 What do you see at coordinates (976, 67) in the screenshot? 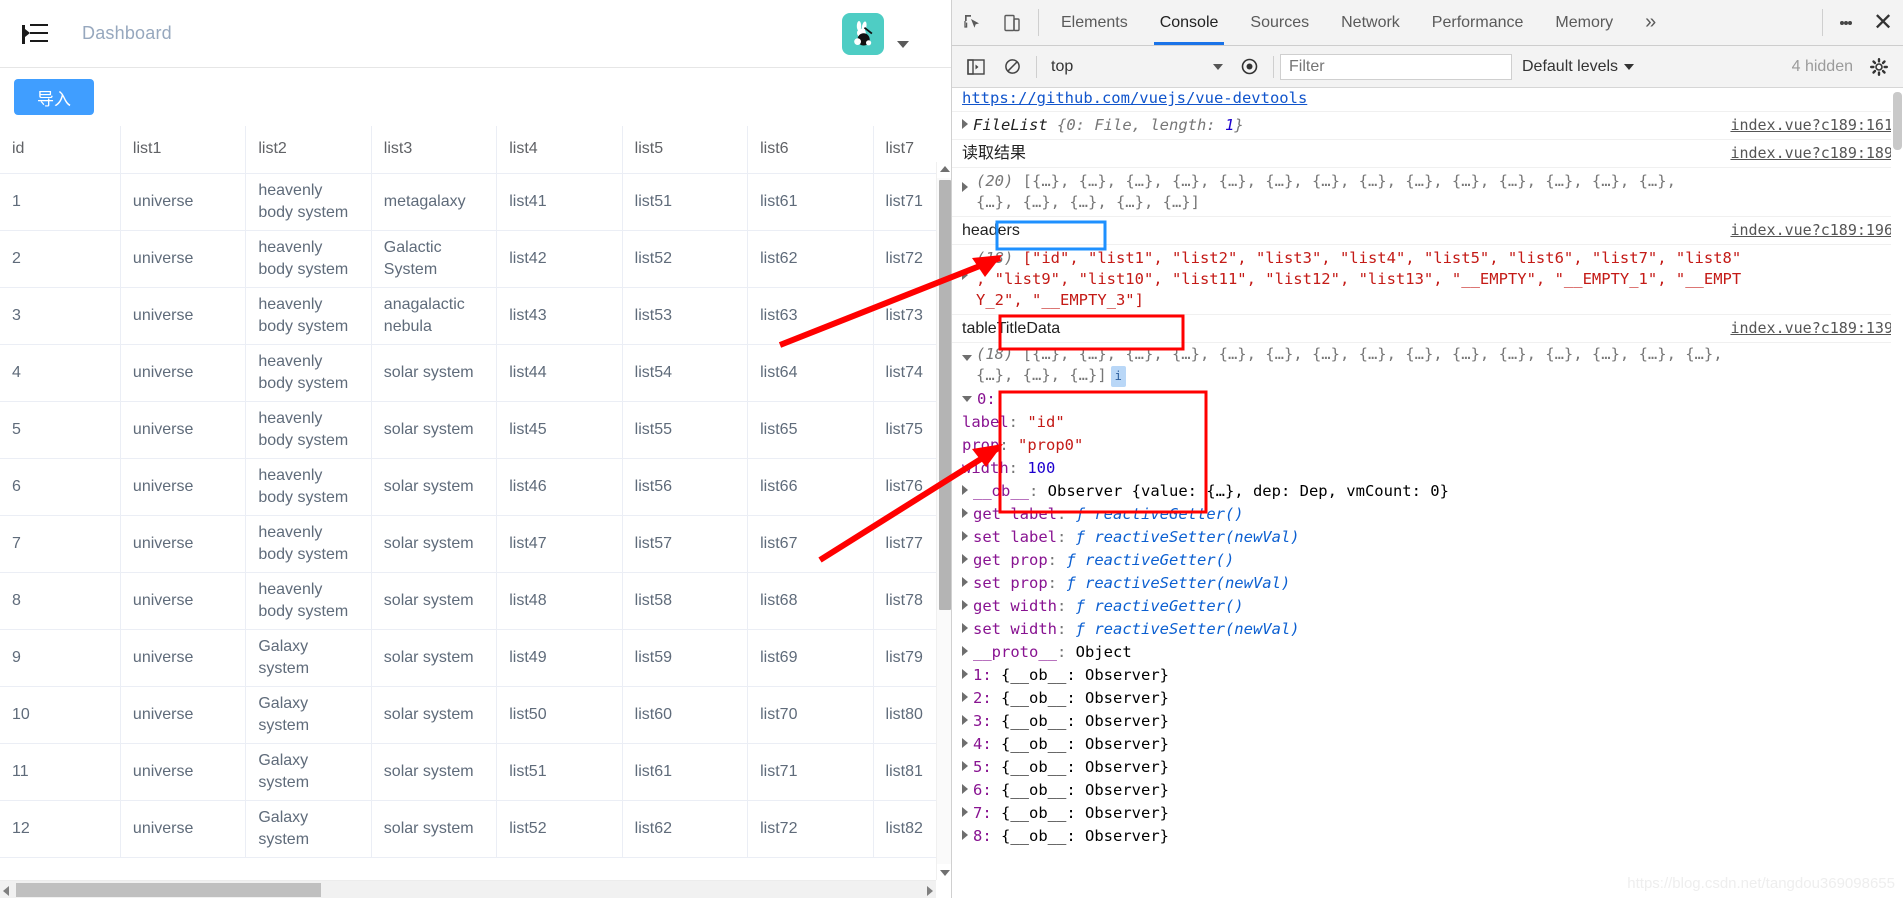
I see `console-sidebar-icon` at bounding box center [976, 67].